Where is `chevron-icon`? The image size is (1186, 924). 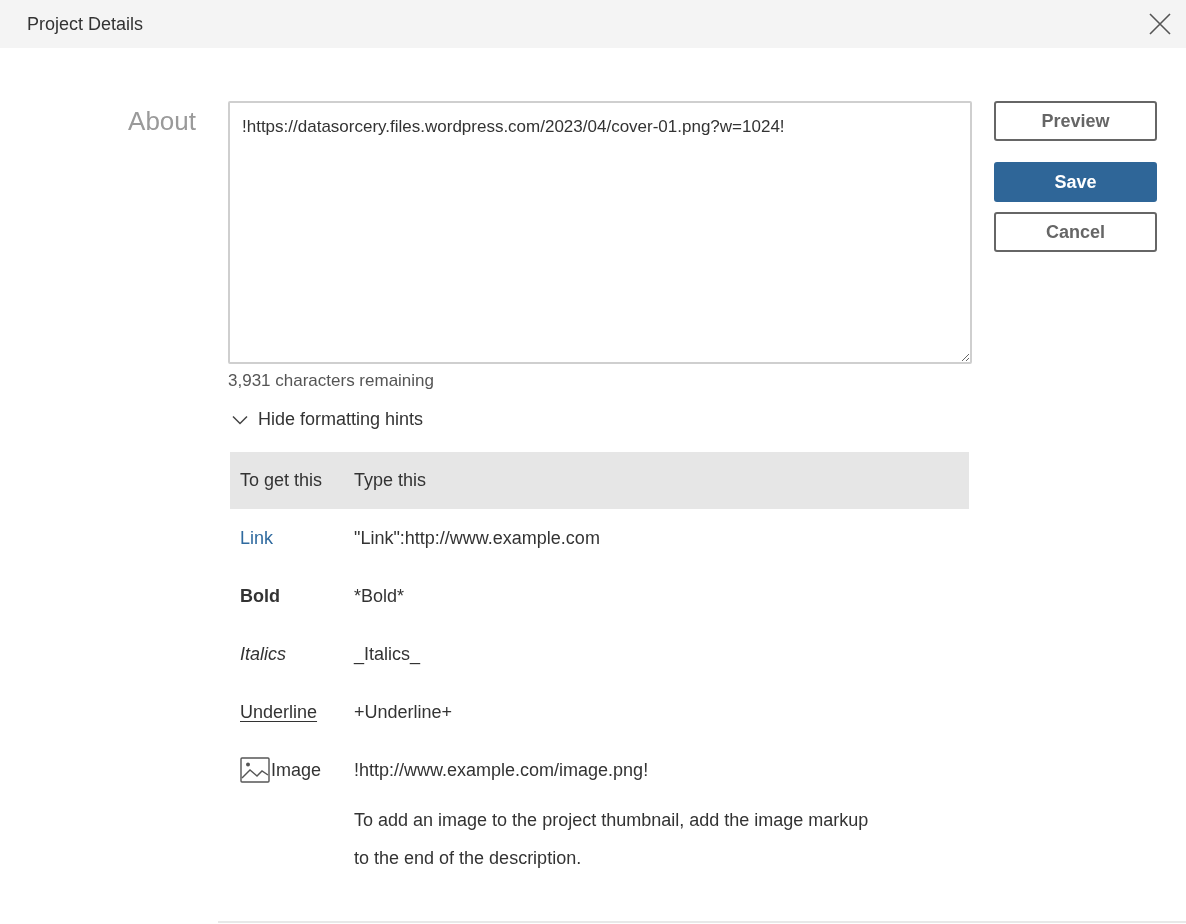
chevron-icon is located at coordinates (240, 419).